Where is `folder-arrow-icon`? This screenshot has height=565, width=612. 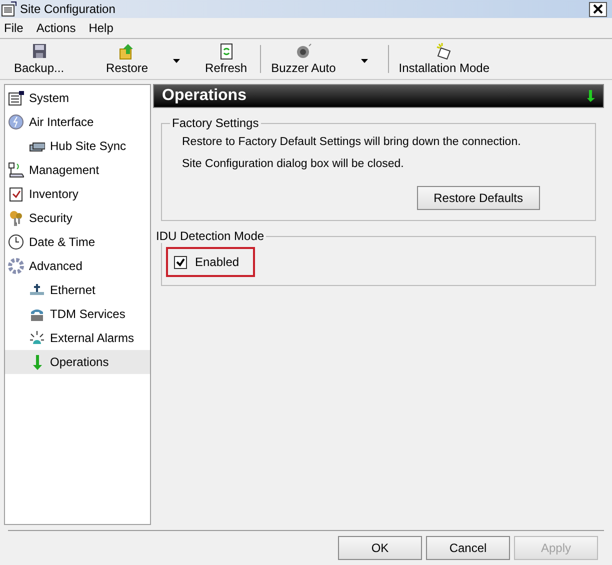 folder-arrow-icon is located at coordinates (127, 51).